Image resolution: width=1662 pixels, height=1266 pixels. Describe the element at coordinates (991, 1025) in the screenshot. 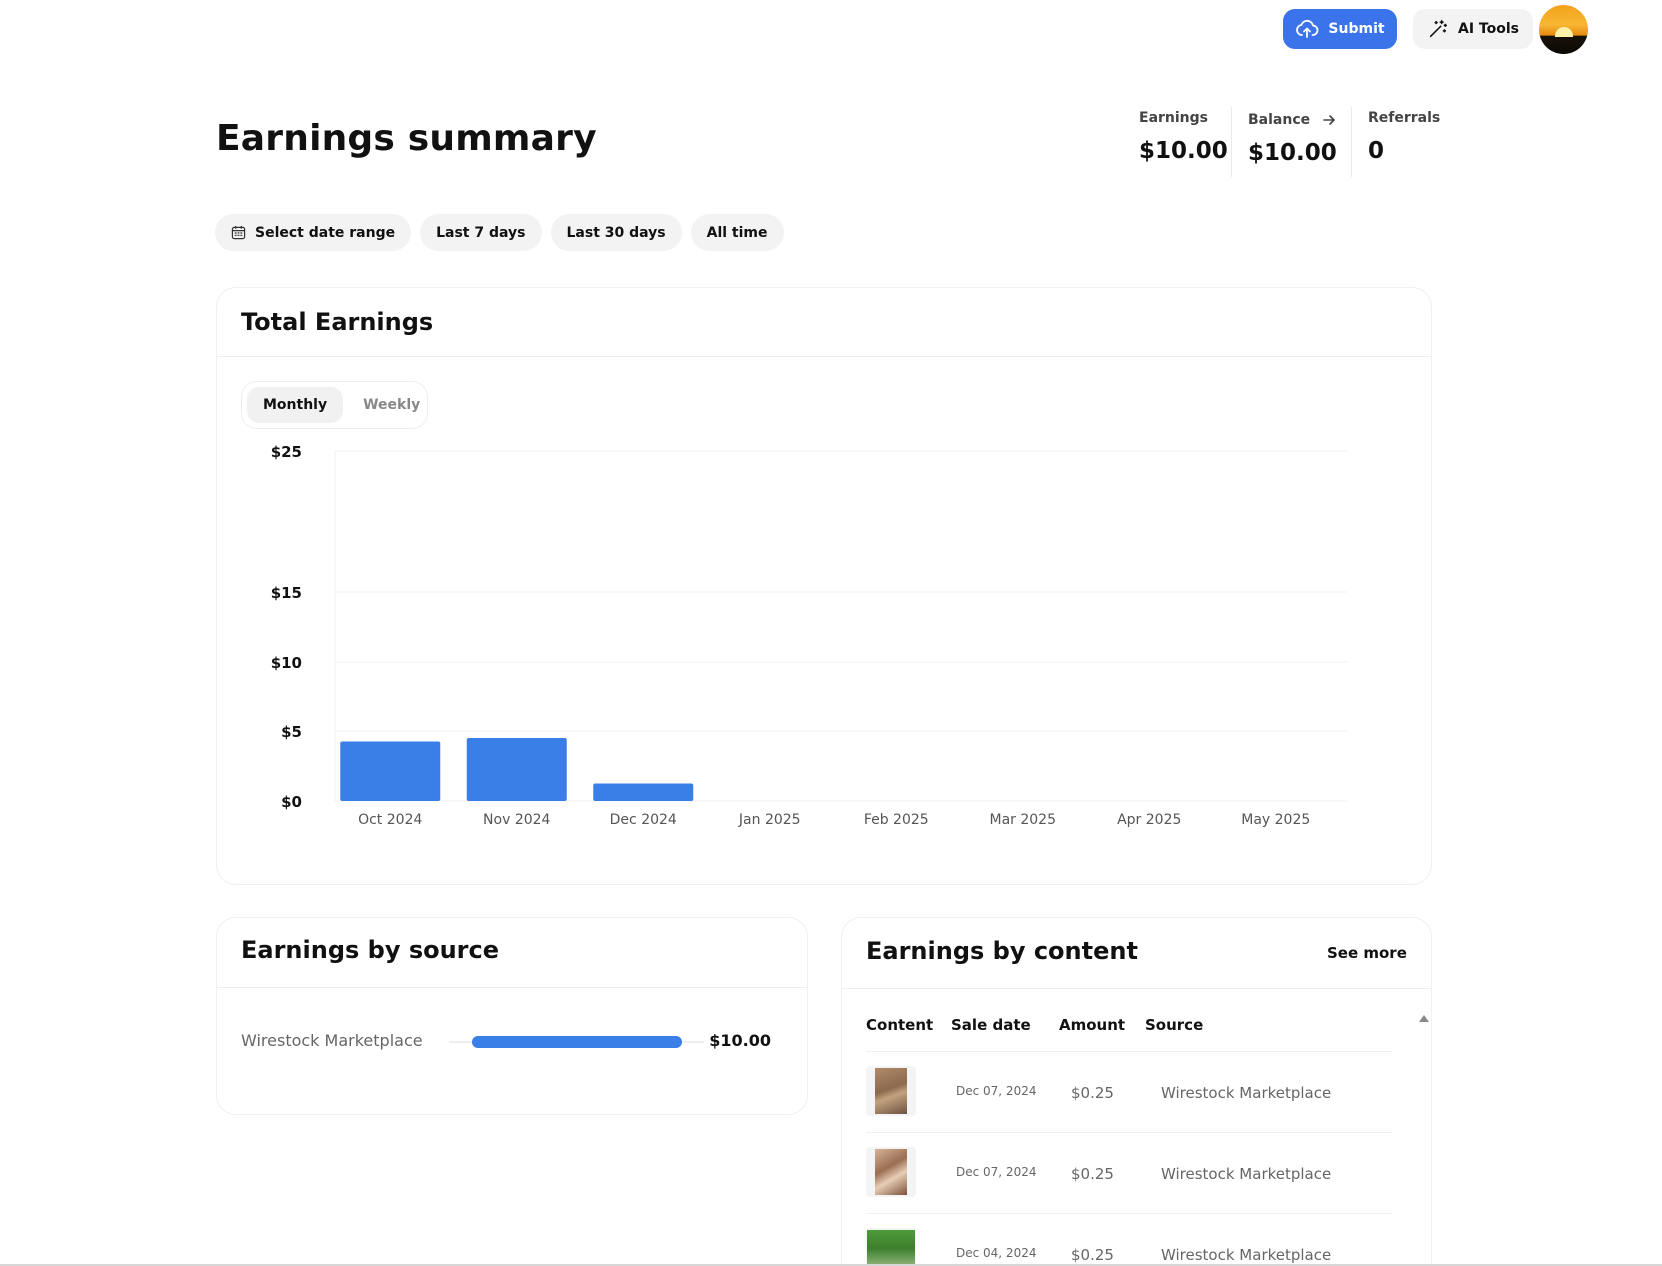

I see `column-header-sale-date: Sale date` at that location.